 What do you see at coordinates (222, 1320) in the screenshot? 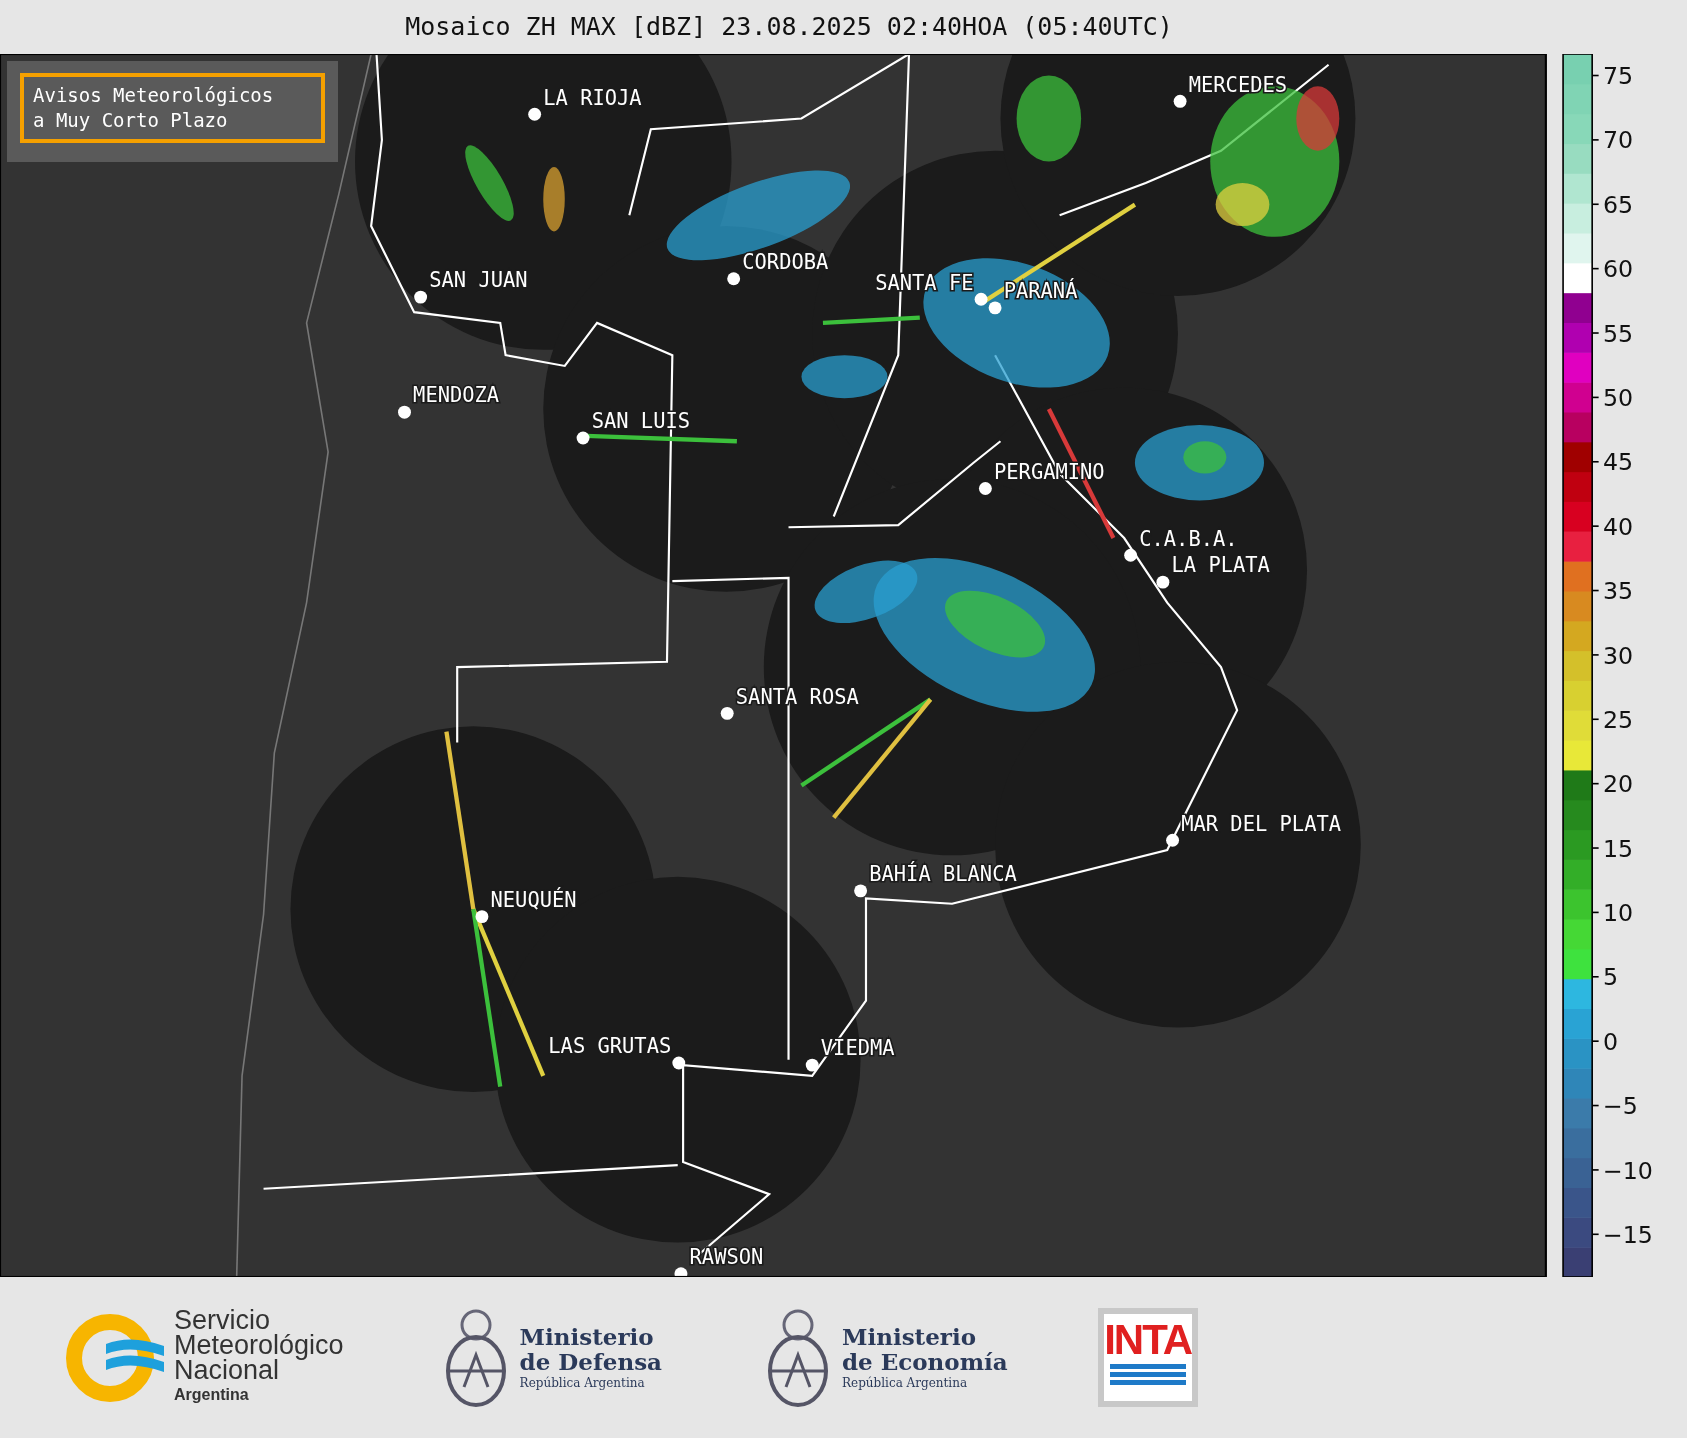
I see `smn-name-text: Servicio` at bounding box center [222, 1320].